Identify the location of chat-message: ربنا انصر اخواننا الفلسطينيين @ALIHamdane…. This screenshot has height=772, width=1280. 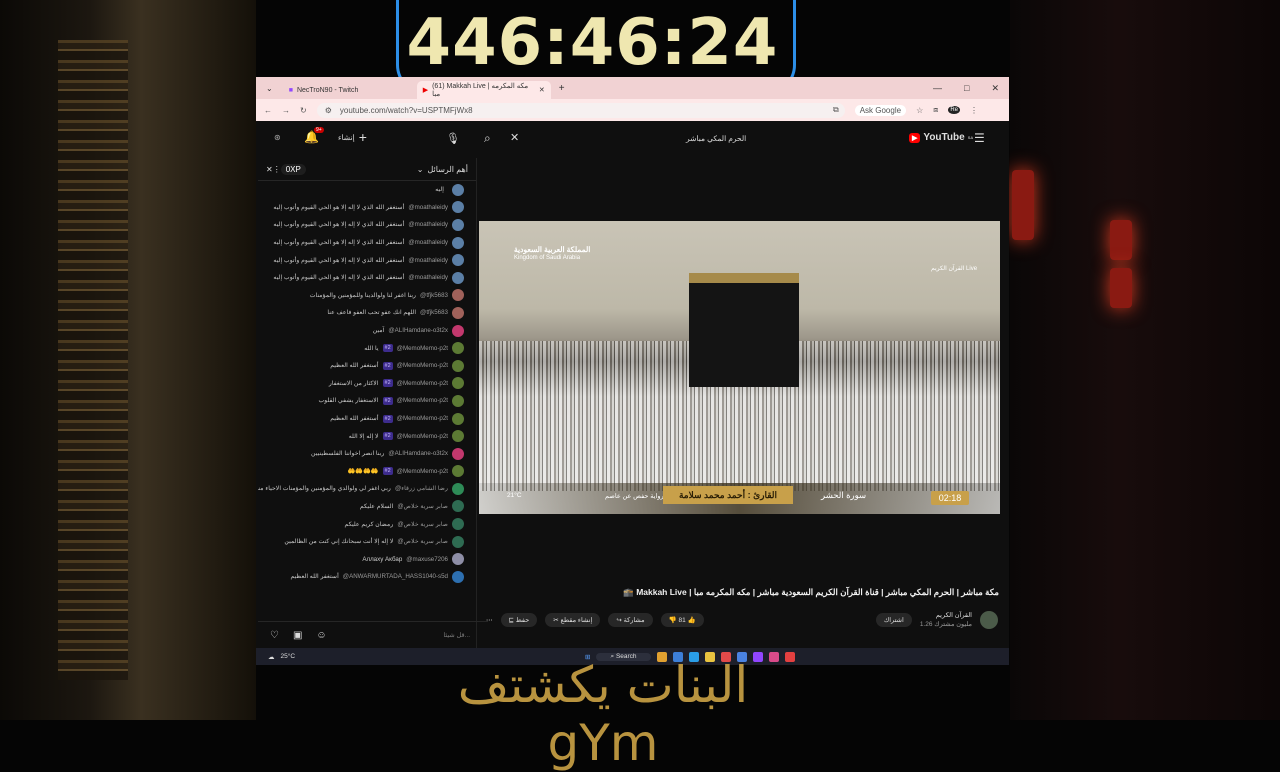
(367, 454).